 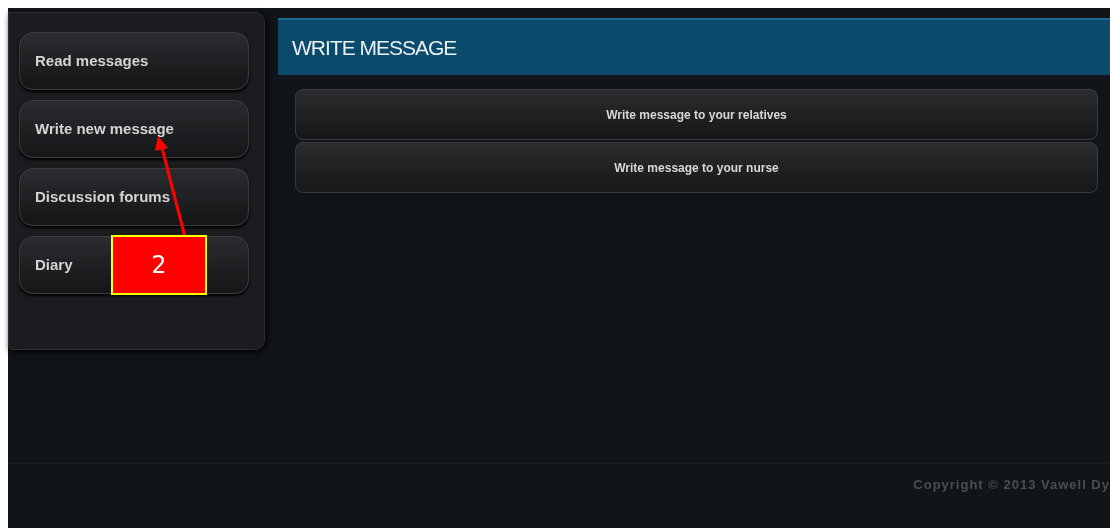 What do you see at coordinates (374, 47) in the screenshot?
I see `page-title: WRITE MESSAGE` at bounding box center [374, 47].